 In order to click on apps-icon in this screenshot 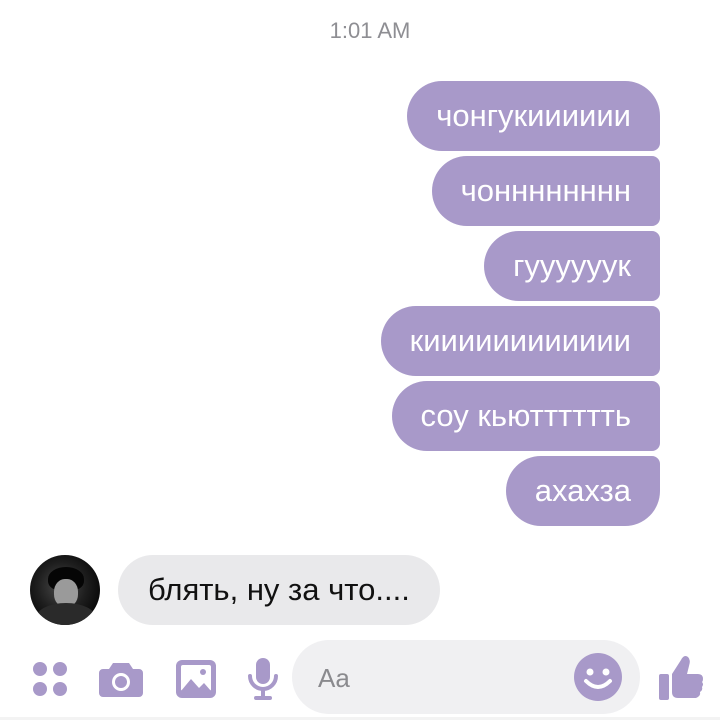, I will do `click(50, 679)`.